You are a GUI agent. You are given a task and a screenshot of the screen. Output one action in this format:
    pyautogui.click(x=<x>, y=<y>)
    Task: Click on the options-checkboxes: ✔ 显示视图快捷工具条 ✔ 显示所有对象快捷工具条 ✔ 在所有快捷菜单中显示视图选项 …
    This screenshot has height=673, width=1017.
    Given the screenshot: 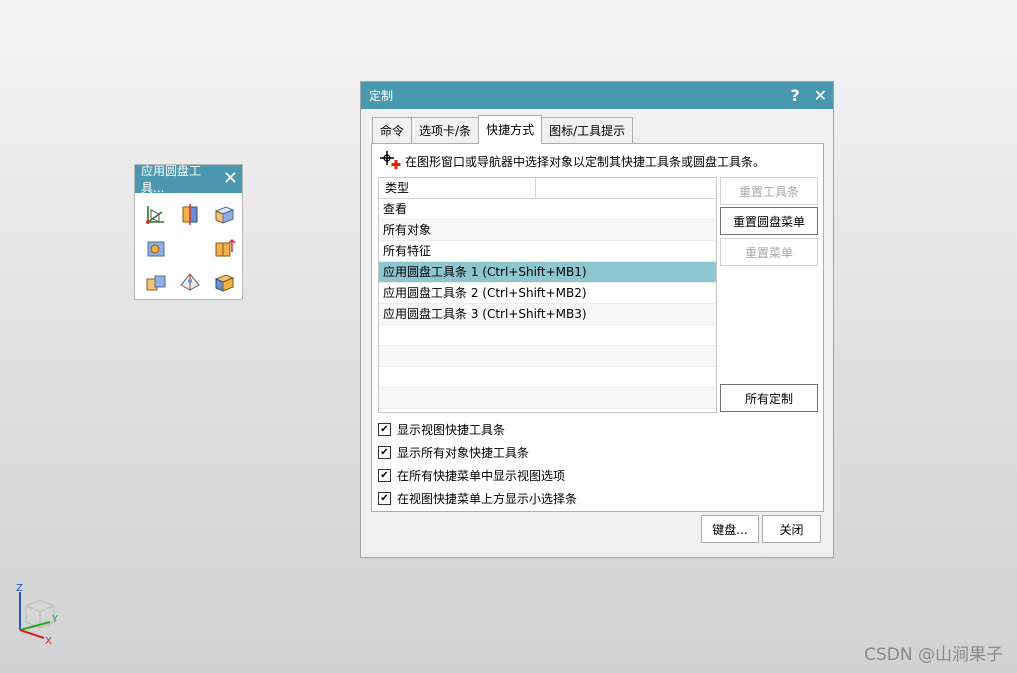 What is the action you would take?
    pyautogui.click(x=477, y=464)
    